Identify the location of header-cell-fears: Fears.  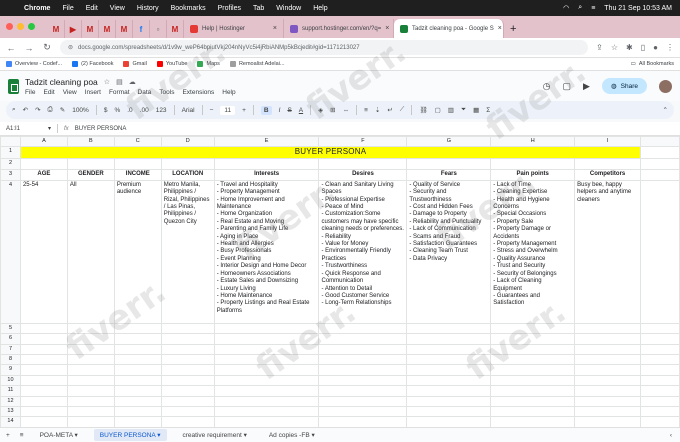
(449, 174).